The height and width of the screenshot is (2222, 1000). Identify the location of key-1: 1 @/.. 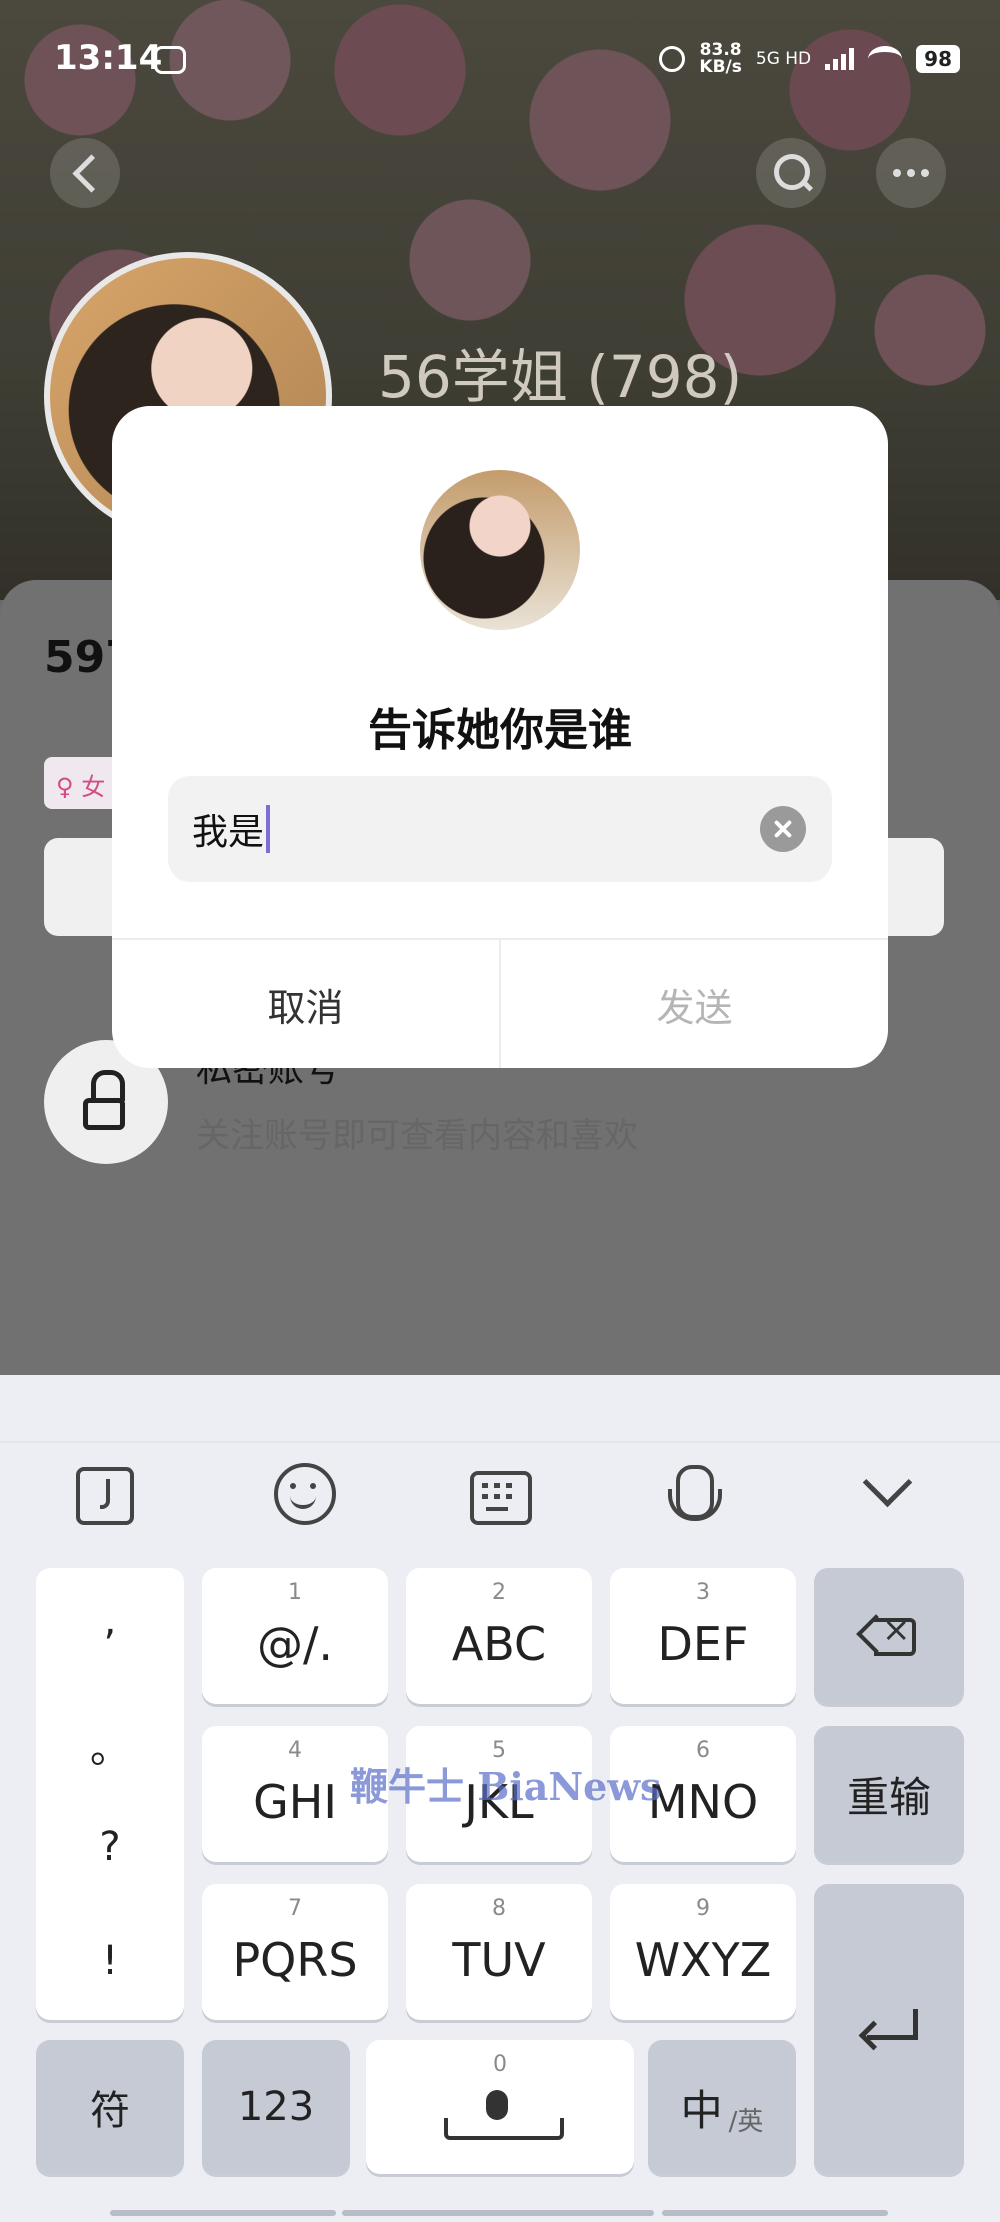
(295, 1636).